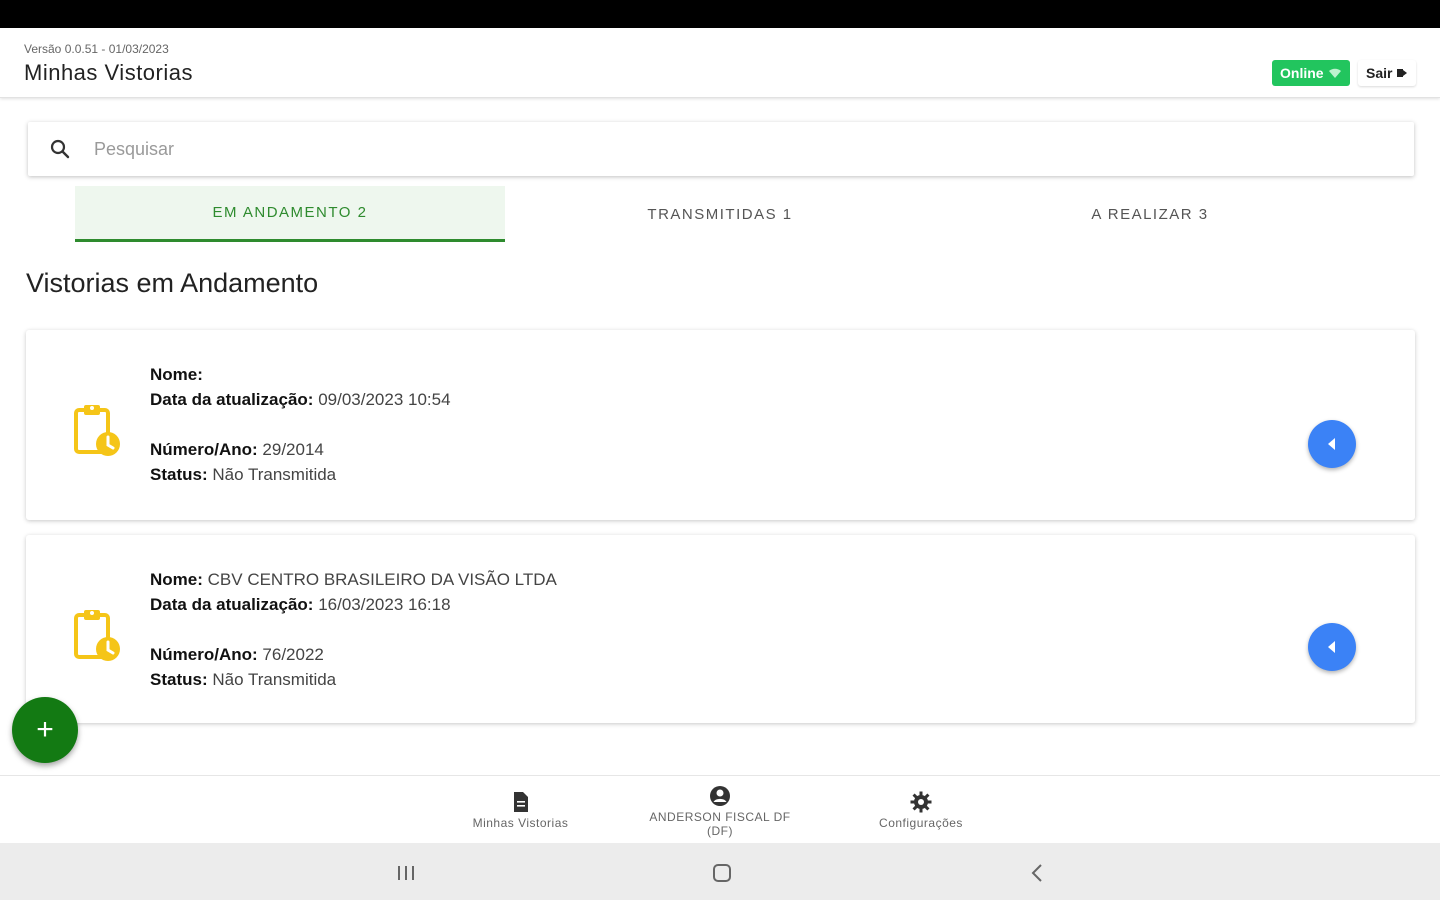  Describe the element at coordinates (382, 579) in the screenshot. I see `nome-value: CBV CENTRO BRASILEIRO DA VISÃO LTDA` at that location.